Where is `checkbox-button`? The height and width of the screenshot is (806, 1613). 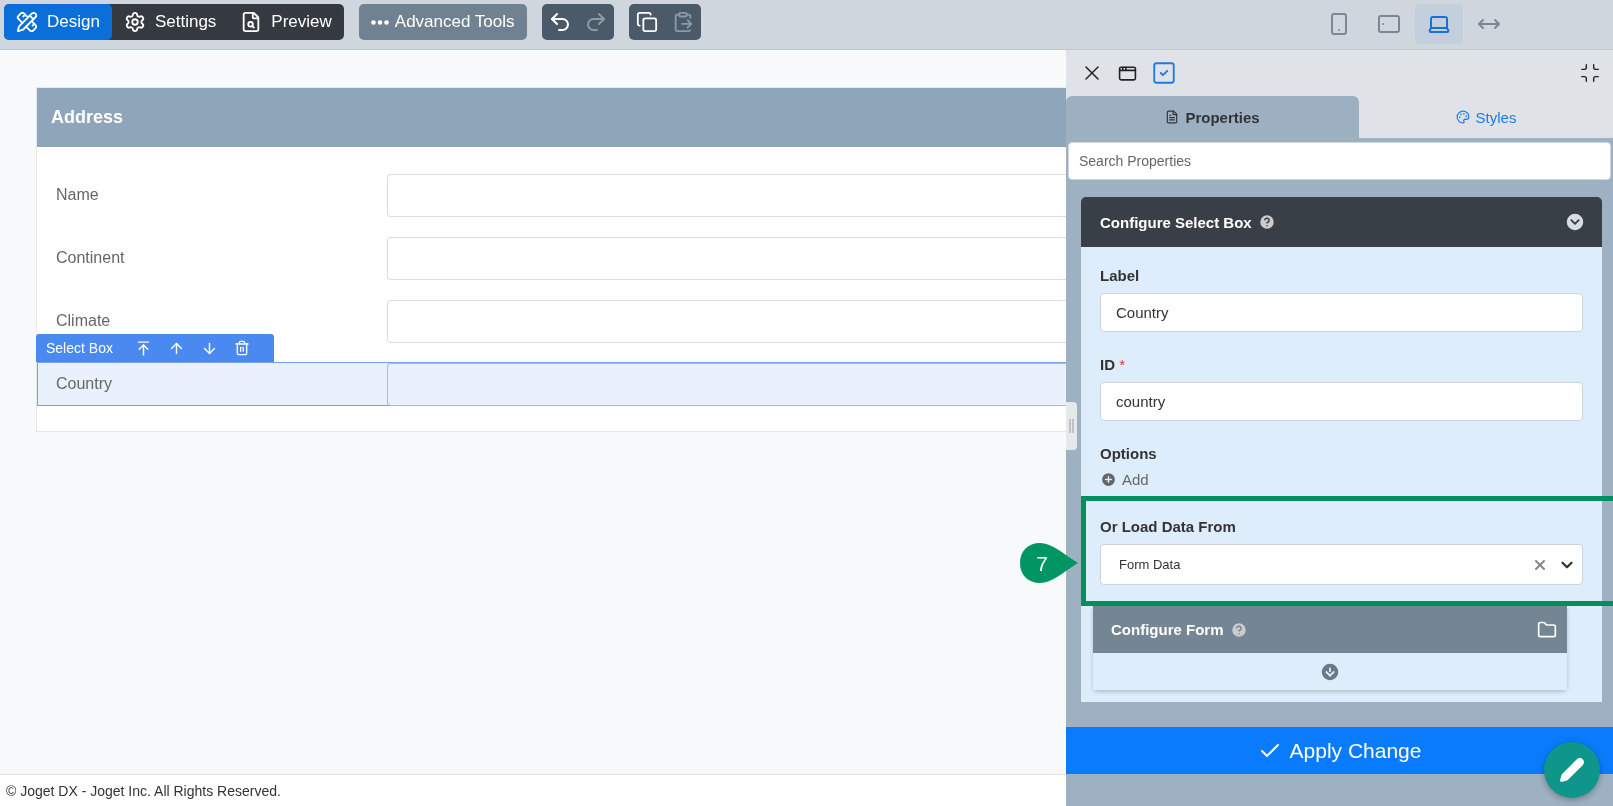
checkbox-button is located at coordinates (1164, 73).